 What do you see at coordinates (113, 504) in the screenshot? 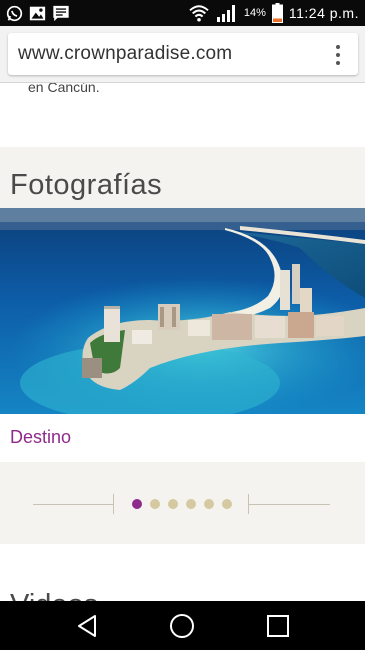
I see `pager-prev-tick` at bounding box center [113, 504].